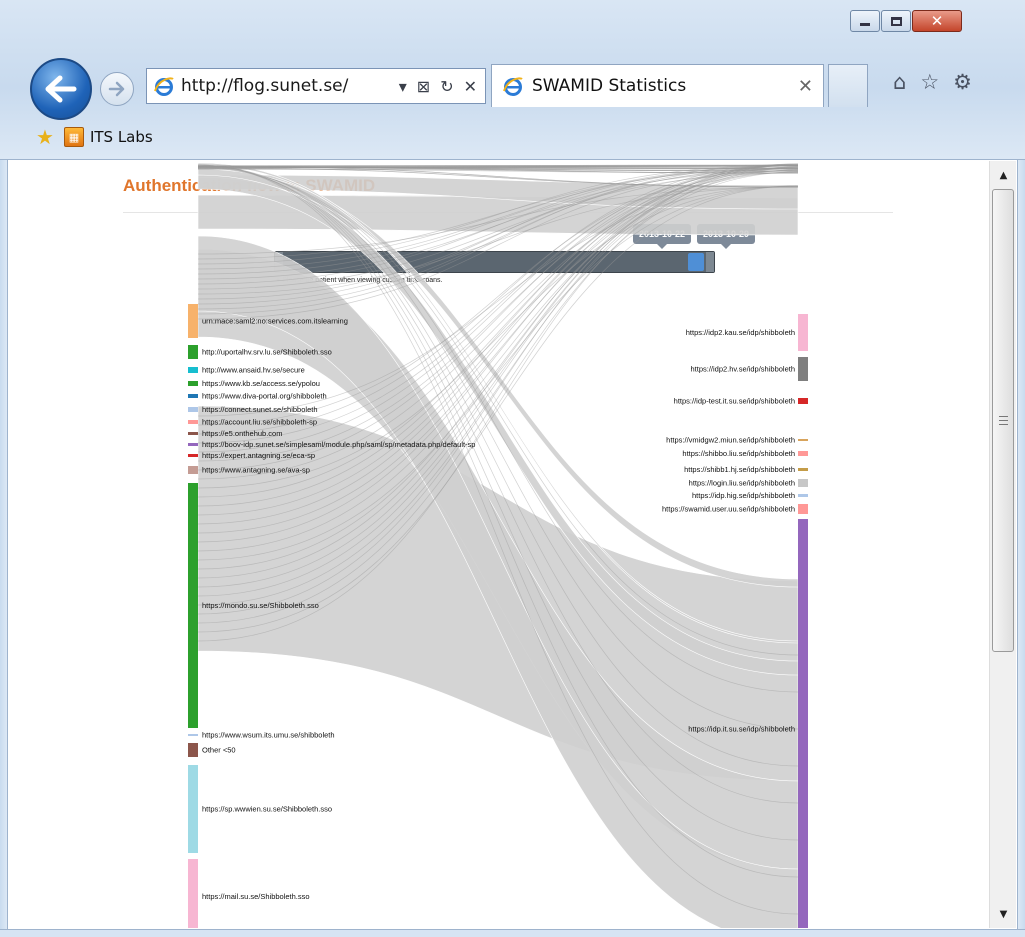 This screenshot has width=1025, height=937. I want to click on close-window-button: ✕, so click(937, 21).